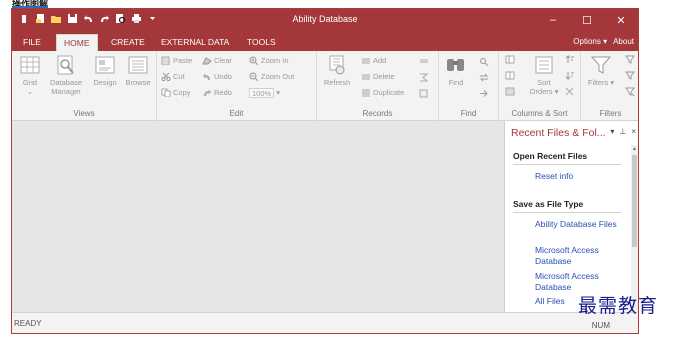  Describe the element at coordinates (377, 113) in the screenshot. I see `records-group-label: Records` at that location.